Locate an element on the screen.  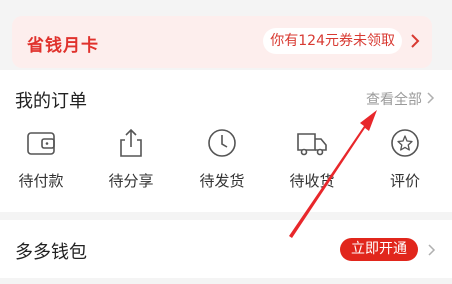
monthly-card-title: 省钱月卡 is located at coordinates (63, 46).